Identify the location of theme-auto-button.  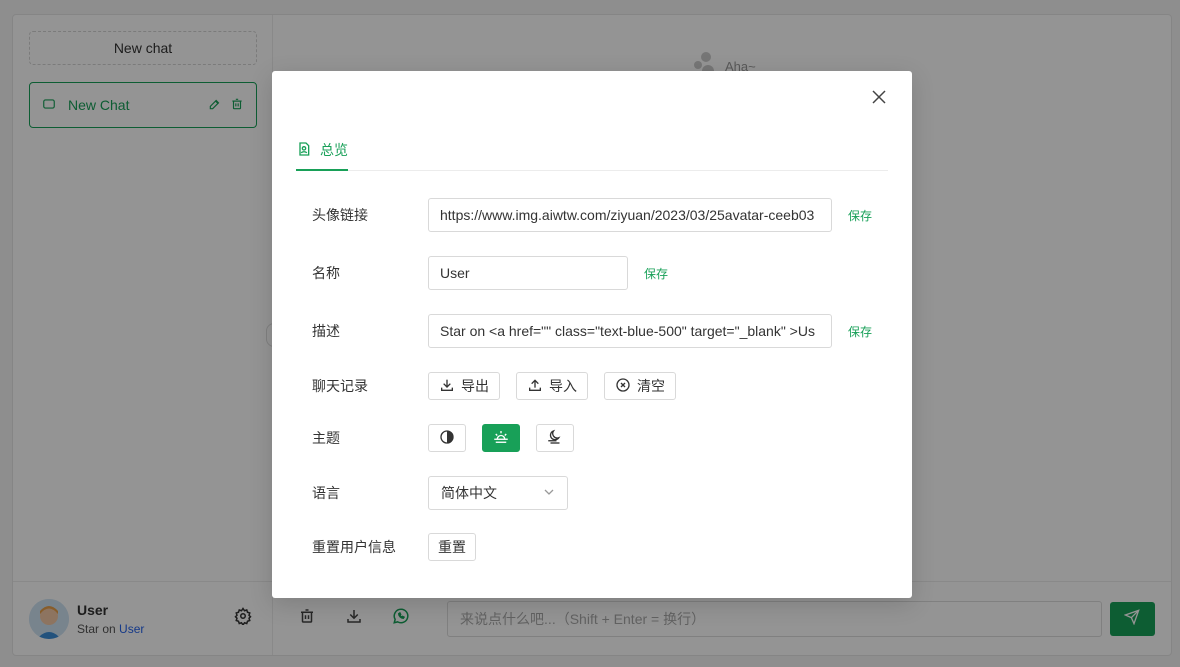
(447, 438).